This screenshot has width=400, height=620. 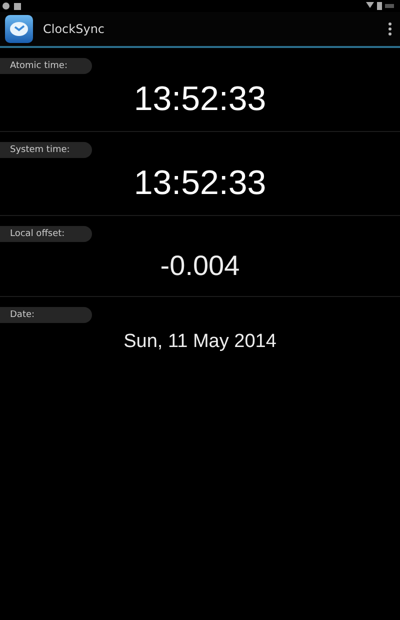 I want to click on status-icons, so click(x=13, y=6).